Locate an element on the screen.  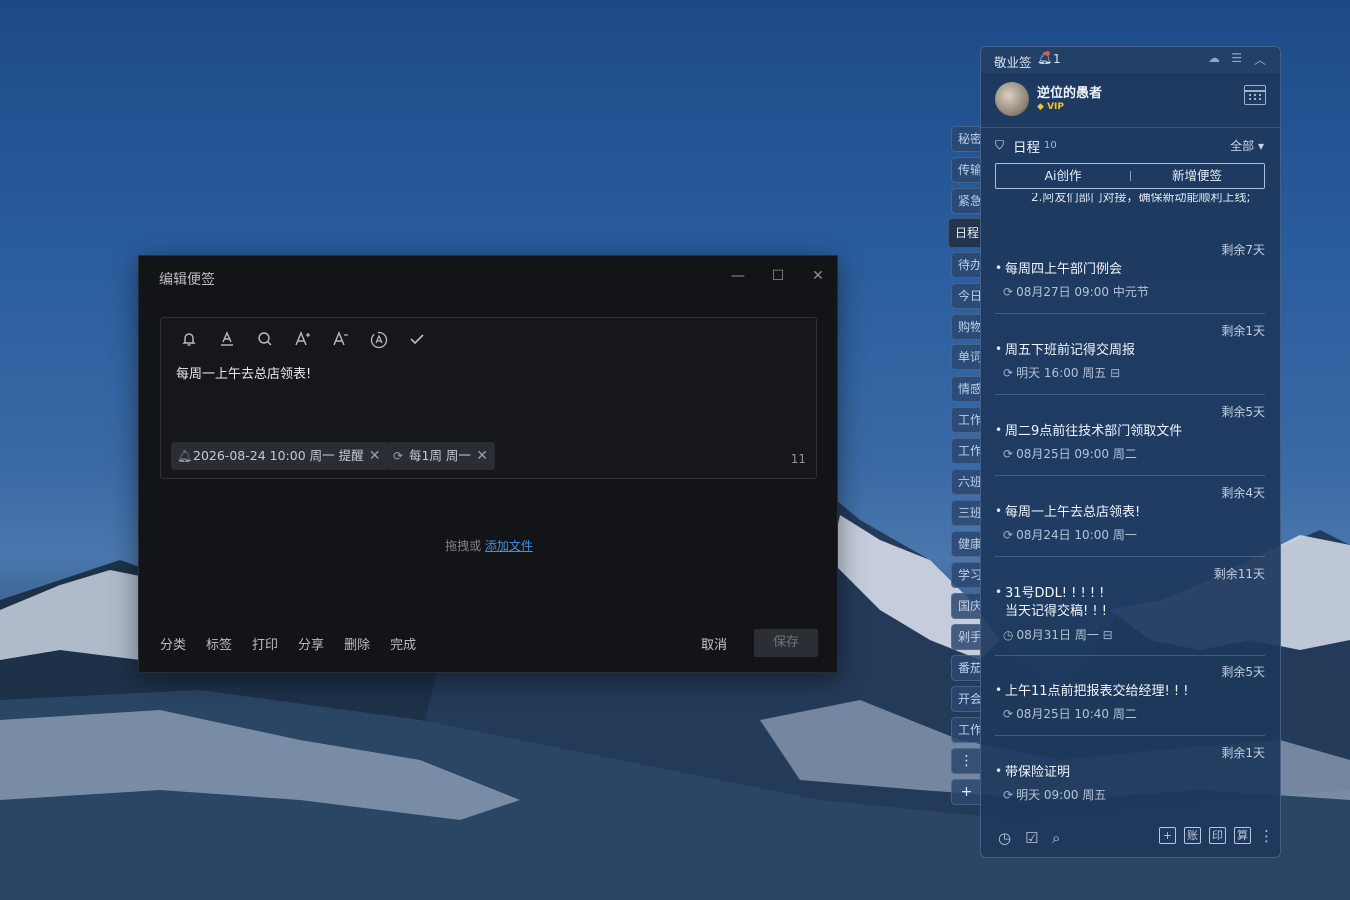
reminder-chip: 🔔︎ 2026-08-24 10:00 周一 提醒 ✕ is located at coordinates (279, 456).